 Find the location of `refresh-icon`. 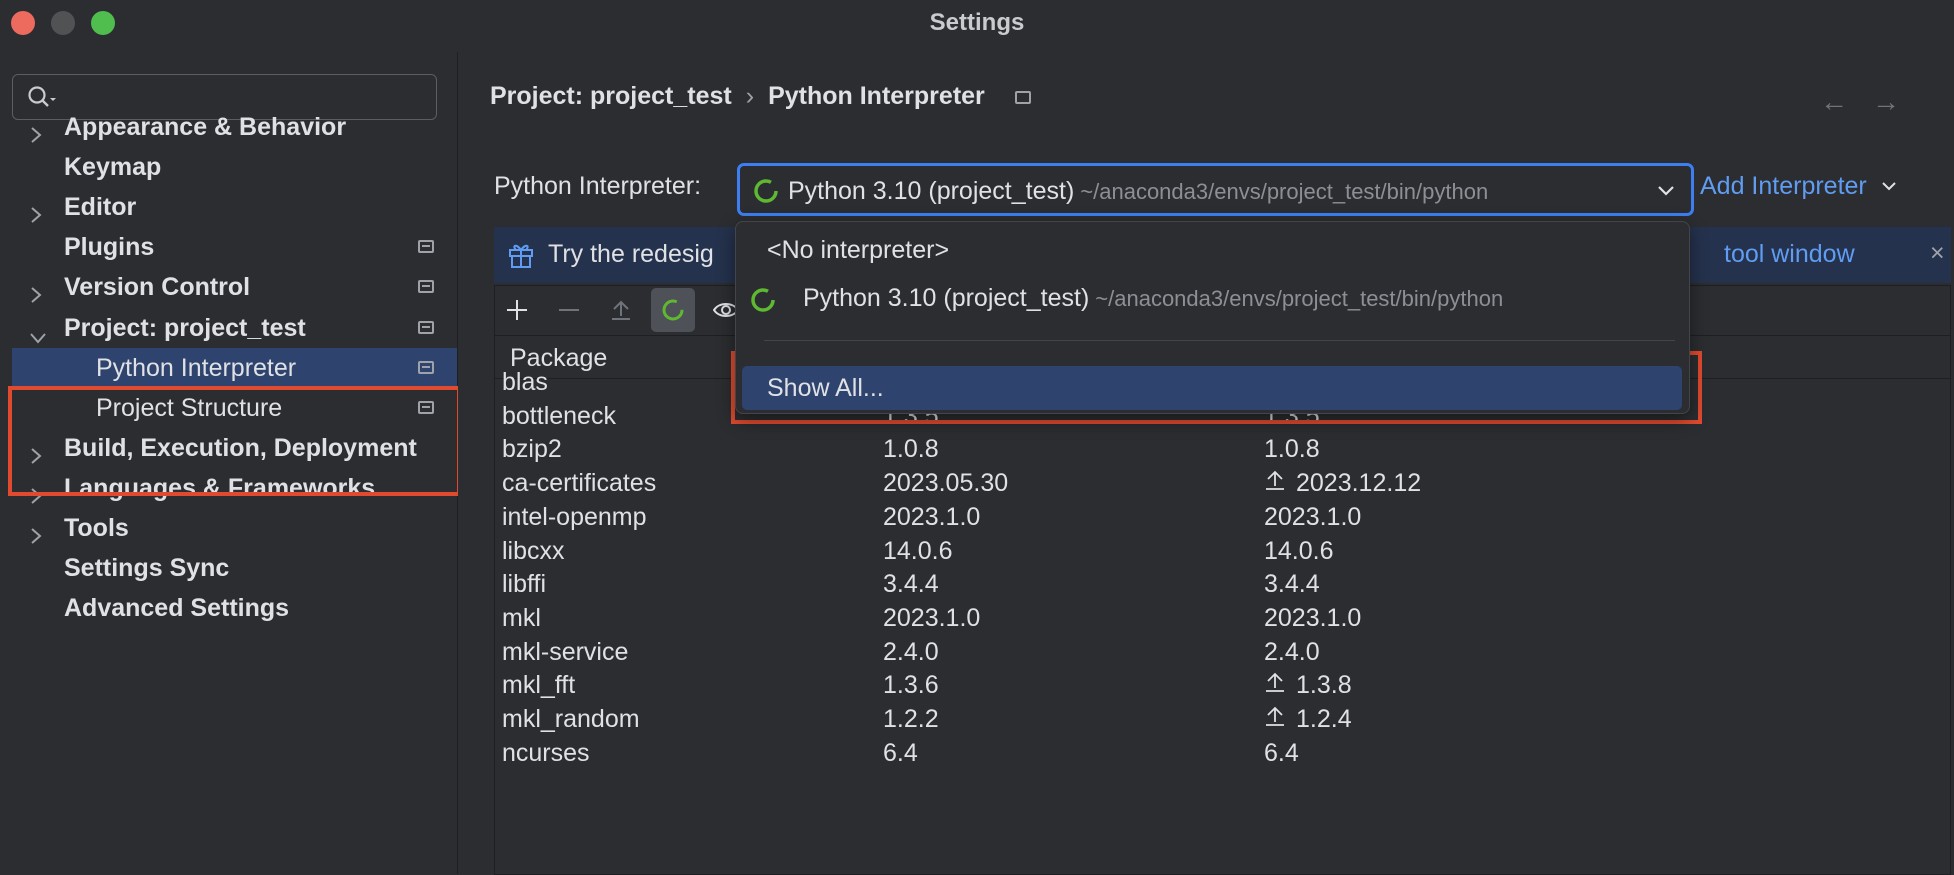

refresh-icon is located at coordinates (673, 310).